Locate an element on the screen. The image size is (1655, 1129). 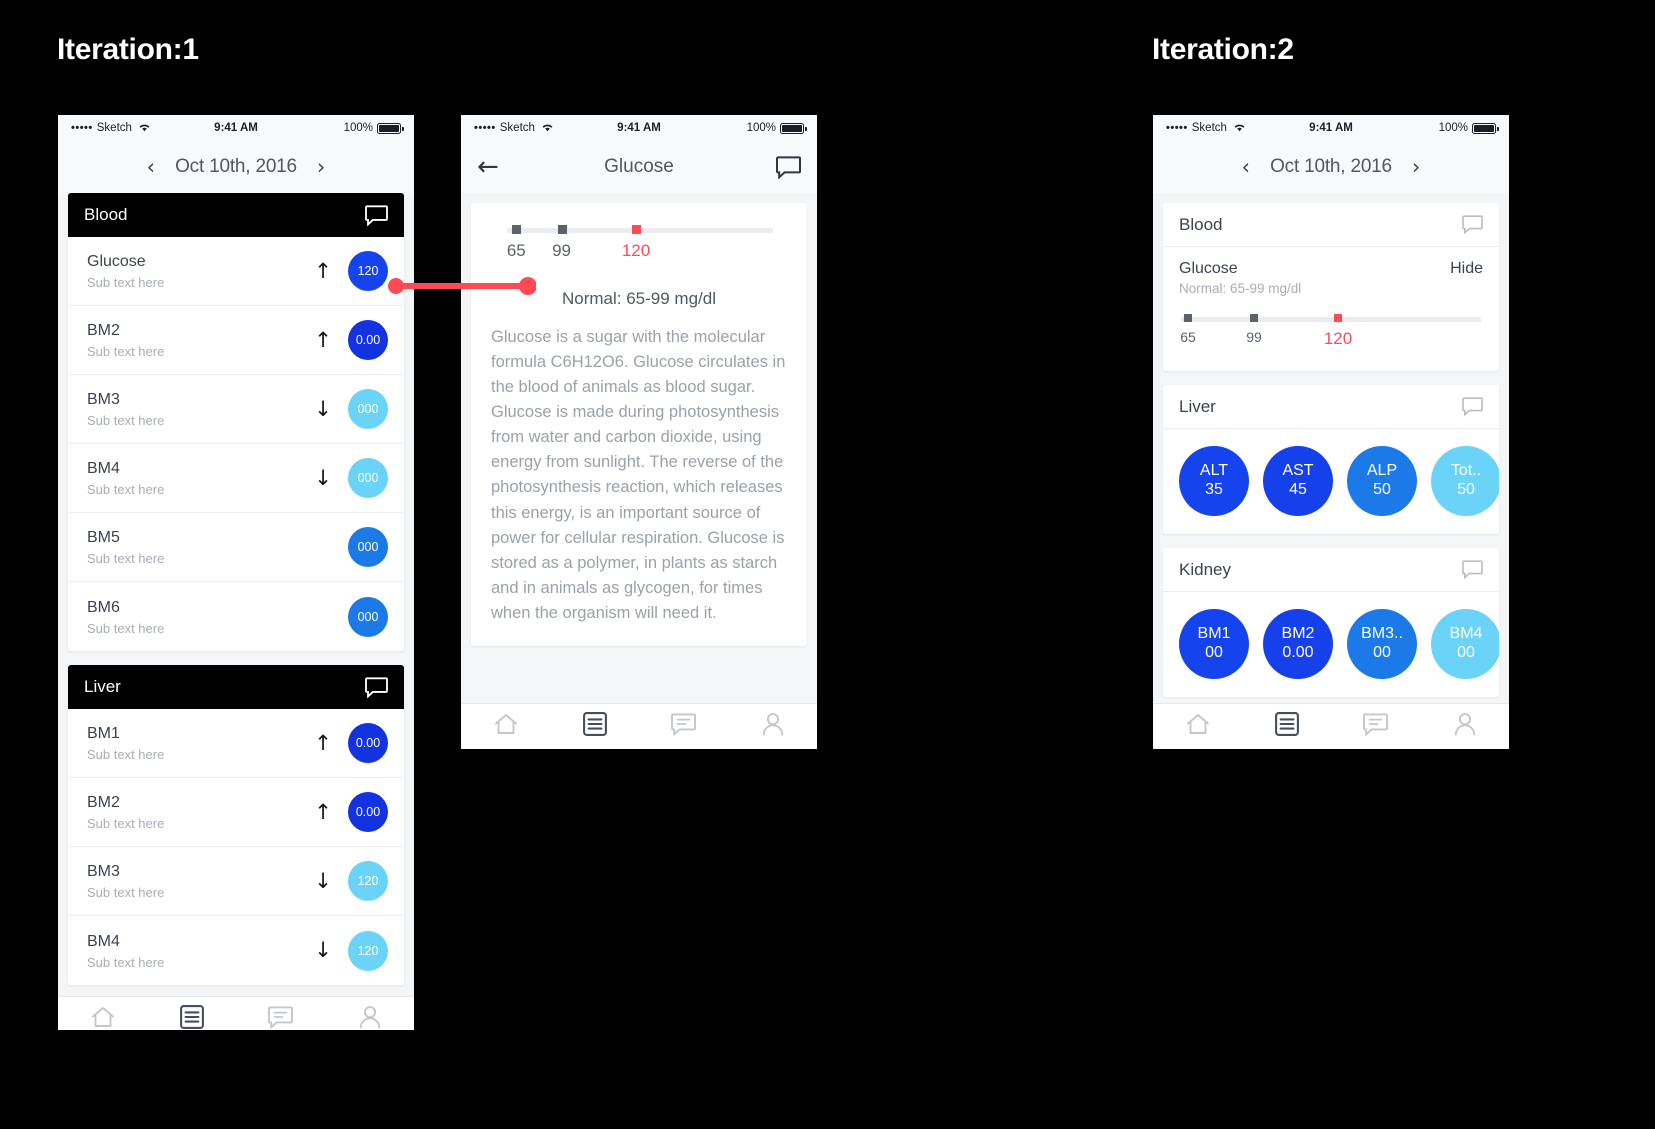
table-row: BM1 Sub text here ↑ 0.00 is located at coordinates (236, 743).